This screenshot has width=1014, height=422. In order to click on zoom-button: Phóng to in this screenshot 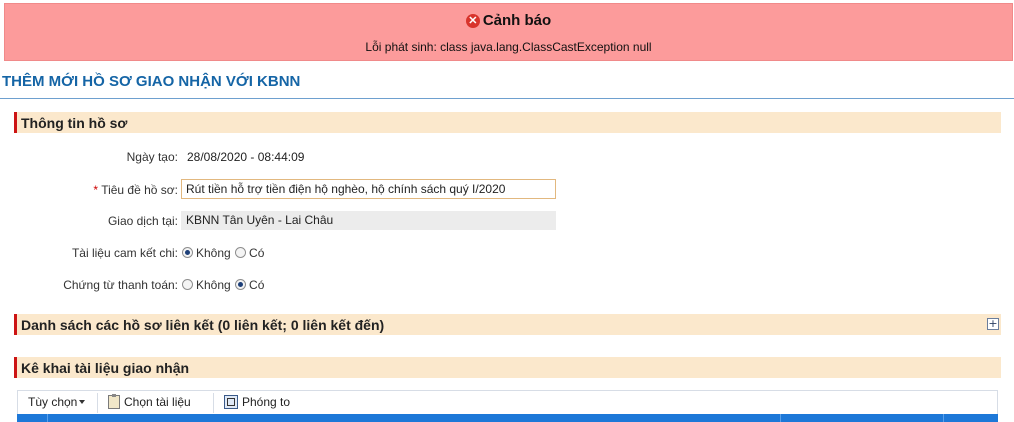, I will do `click(257, 402)`.